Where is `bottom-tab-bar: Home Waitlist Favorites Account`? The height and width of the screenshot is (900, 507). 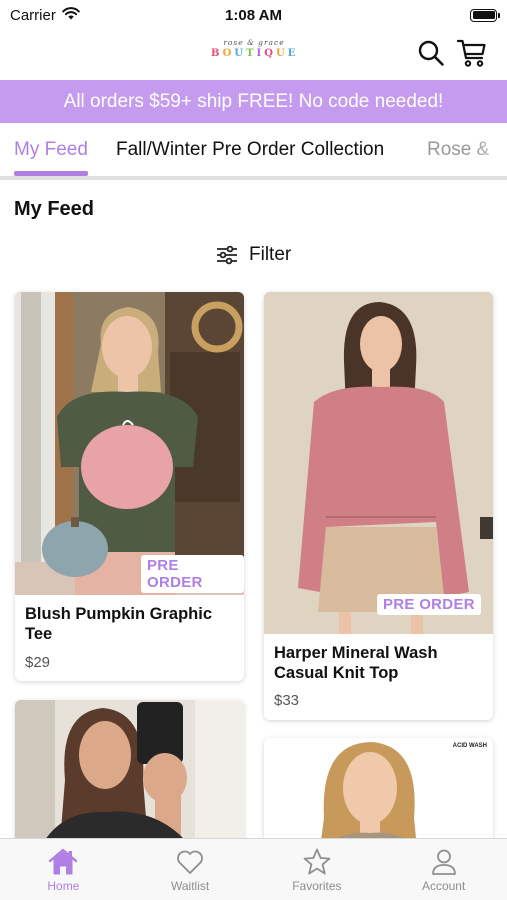 bottom-tab-bar: Home Waitlist Favorites Account is located at coordinates (253, 869).